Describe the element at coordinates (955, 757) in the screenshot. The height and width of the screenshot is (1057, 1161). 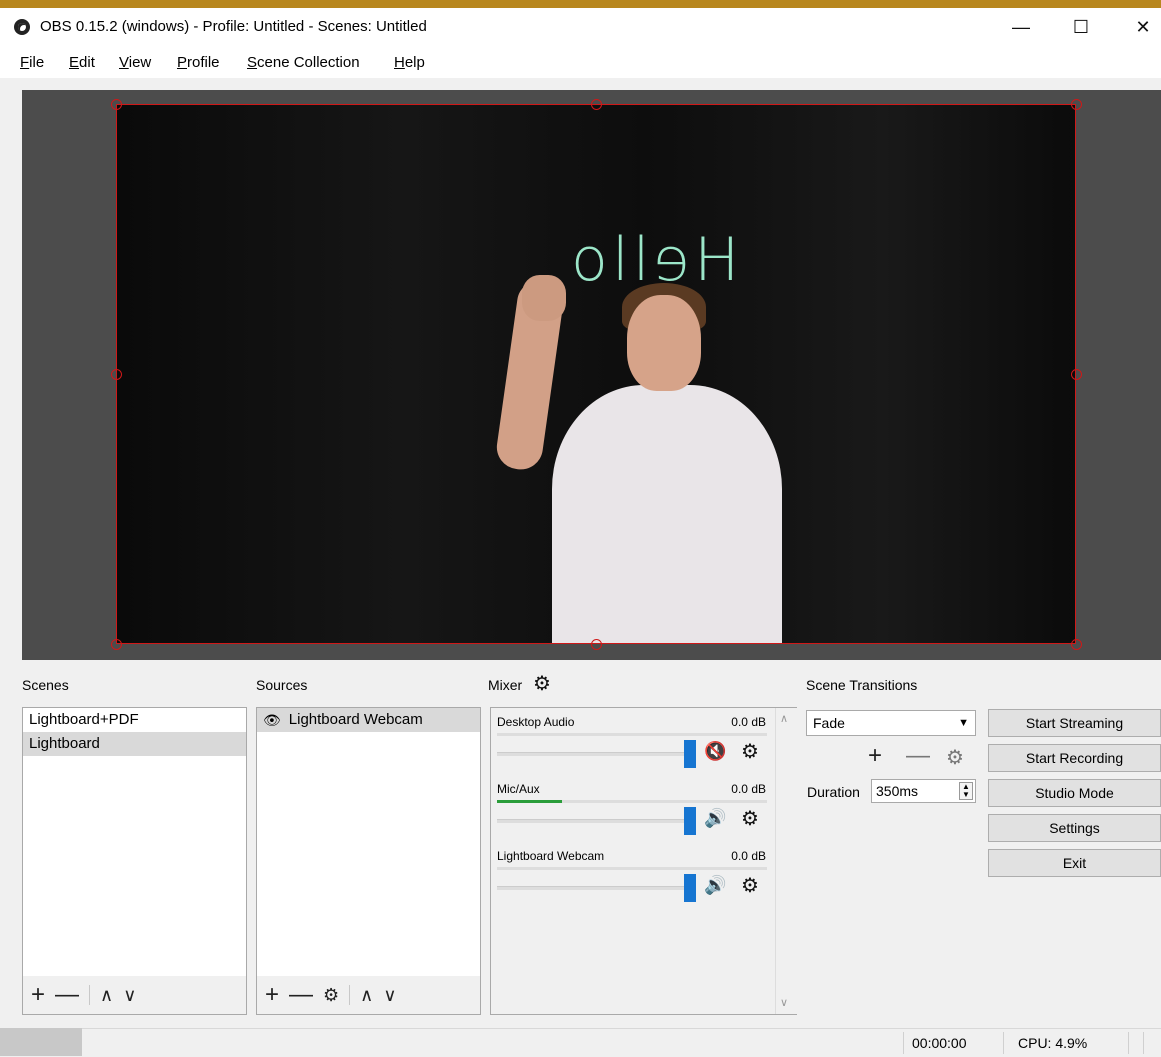
I see `transition-properties-gear-icon: ⚙` at that location.